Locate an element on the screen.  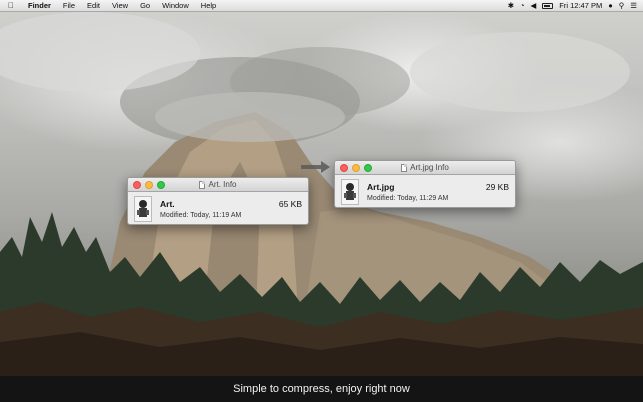
notification-center-icon: ☰ is located at coordinates (633, 6).